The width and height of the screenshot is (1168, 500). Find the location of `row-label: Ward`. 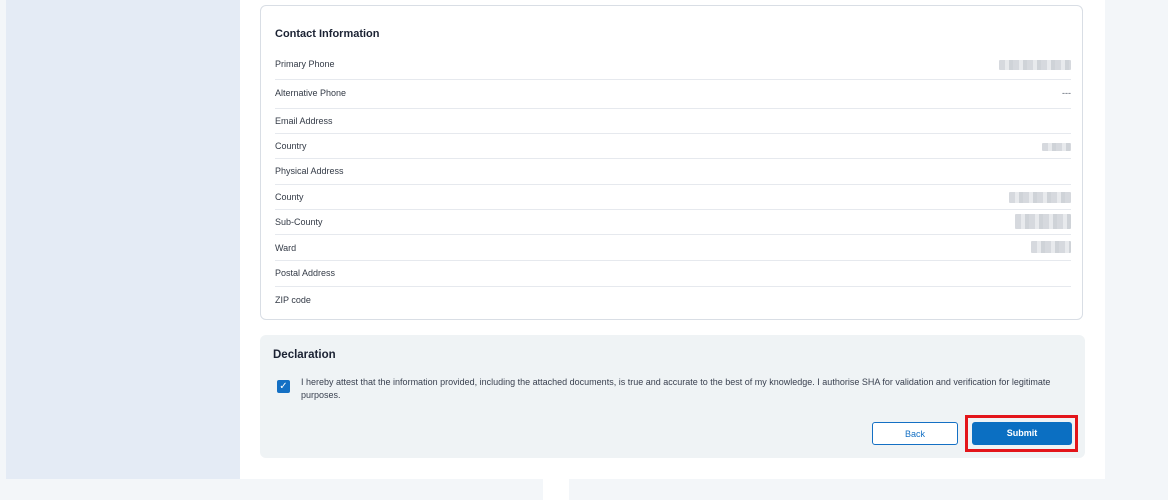

row-label: Ward is located at coordinates (286, 248).